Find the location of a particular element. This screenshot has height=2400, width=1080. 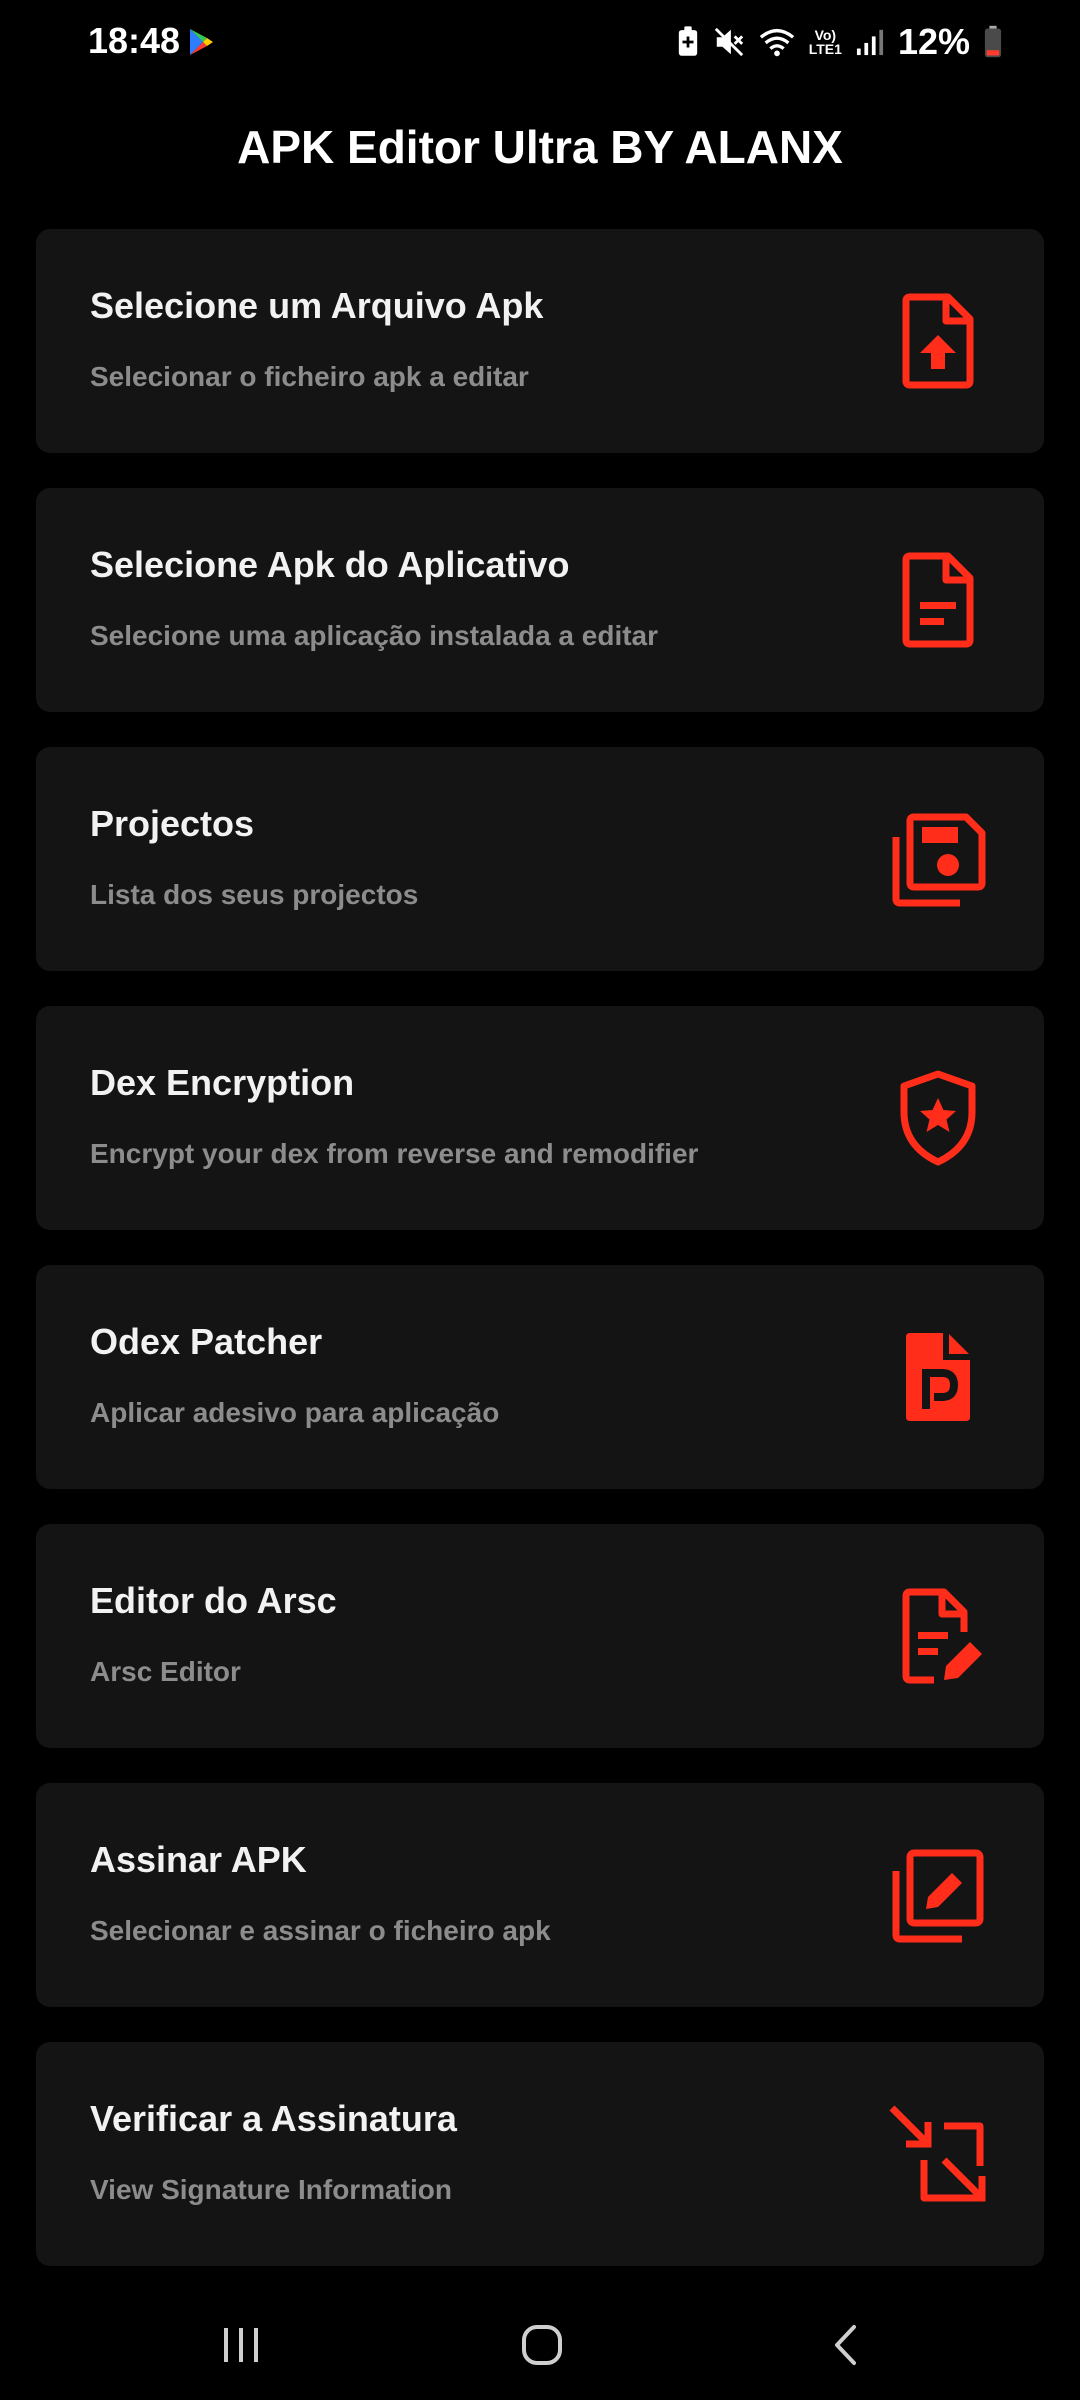

menu-item-subtitle: Lista dos seus projectos is located at coordinates (254, 894).